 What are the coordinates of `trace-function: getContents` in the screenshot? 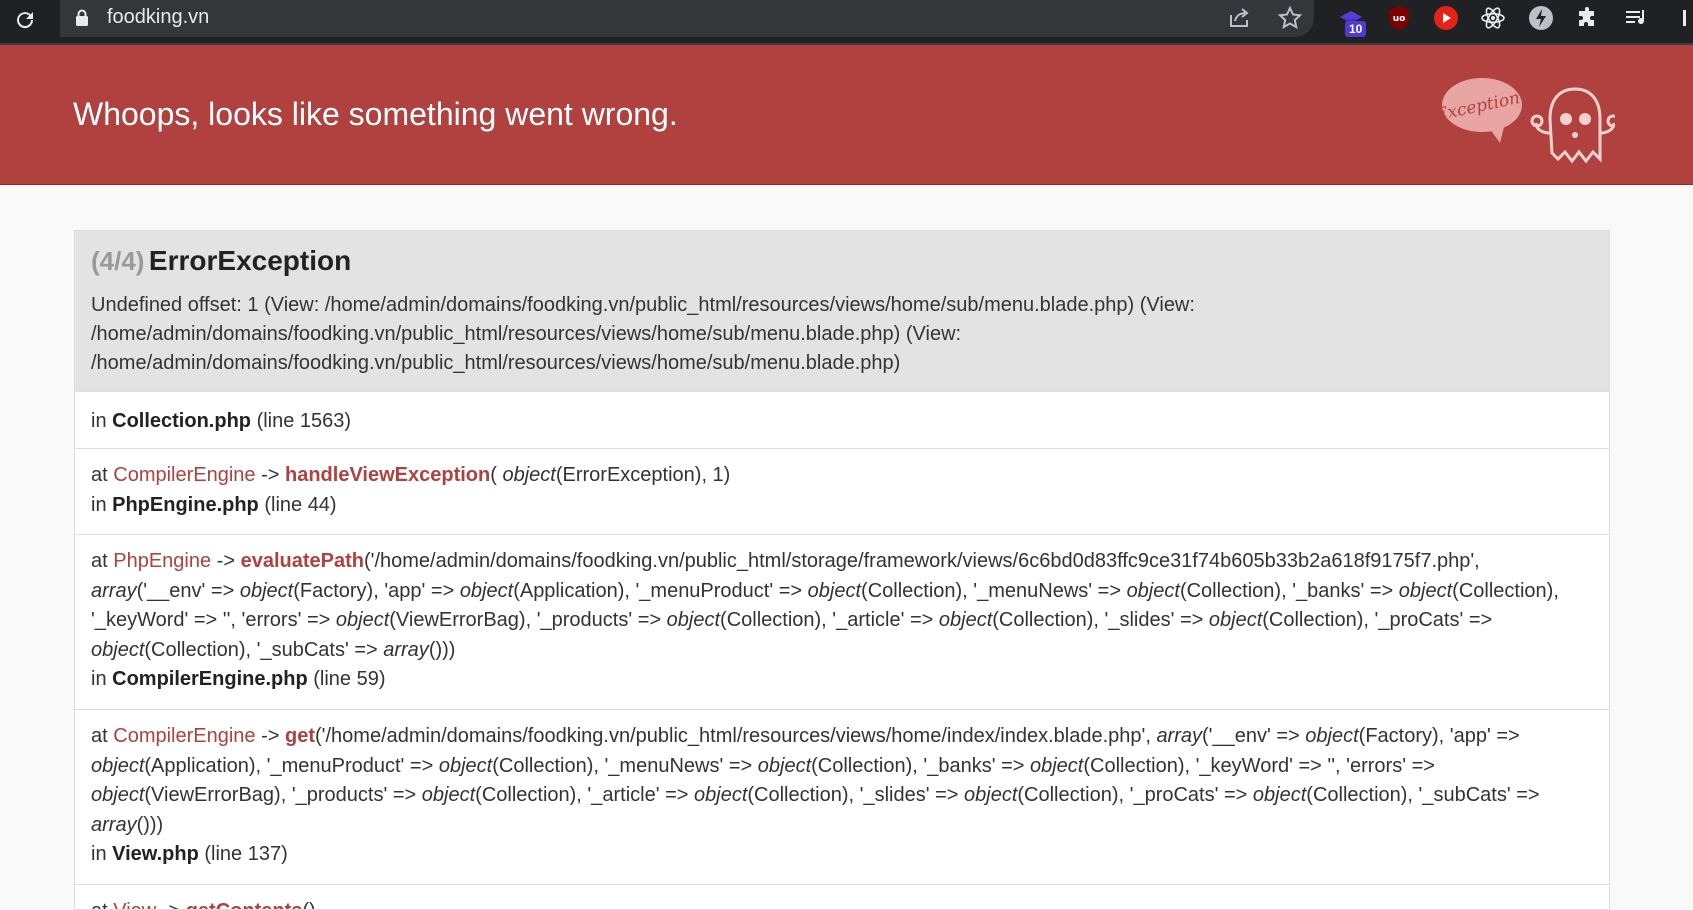 It's located at (244, 904).